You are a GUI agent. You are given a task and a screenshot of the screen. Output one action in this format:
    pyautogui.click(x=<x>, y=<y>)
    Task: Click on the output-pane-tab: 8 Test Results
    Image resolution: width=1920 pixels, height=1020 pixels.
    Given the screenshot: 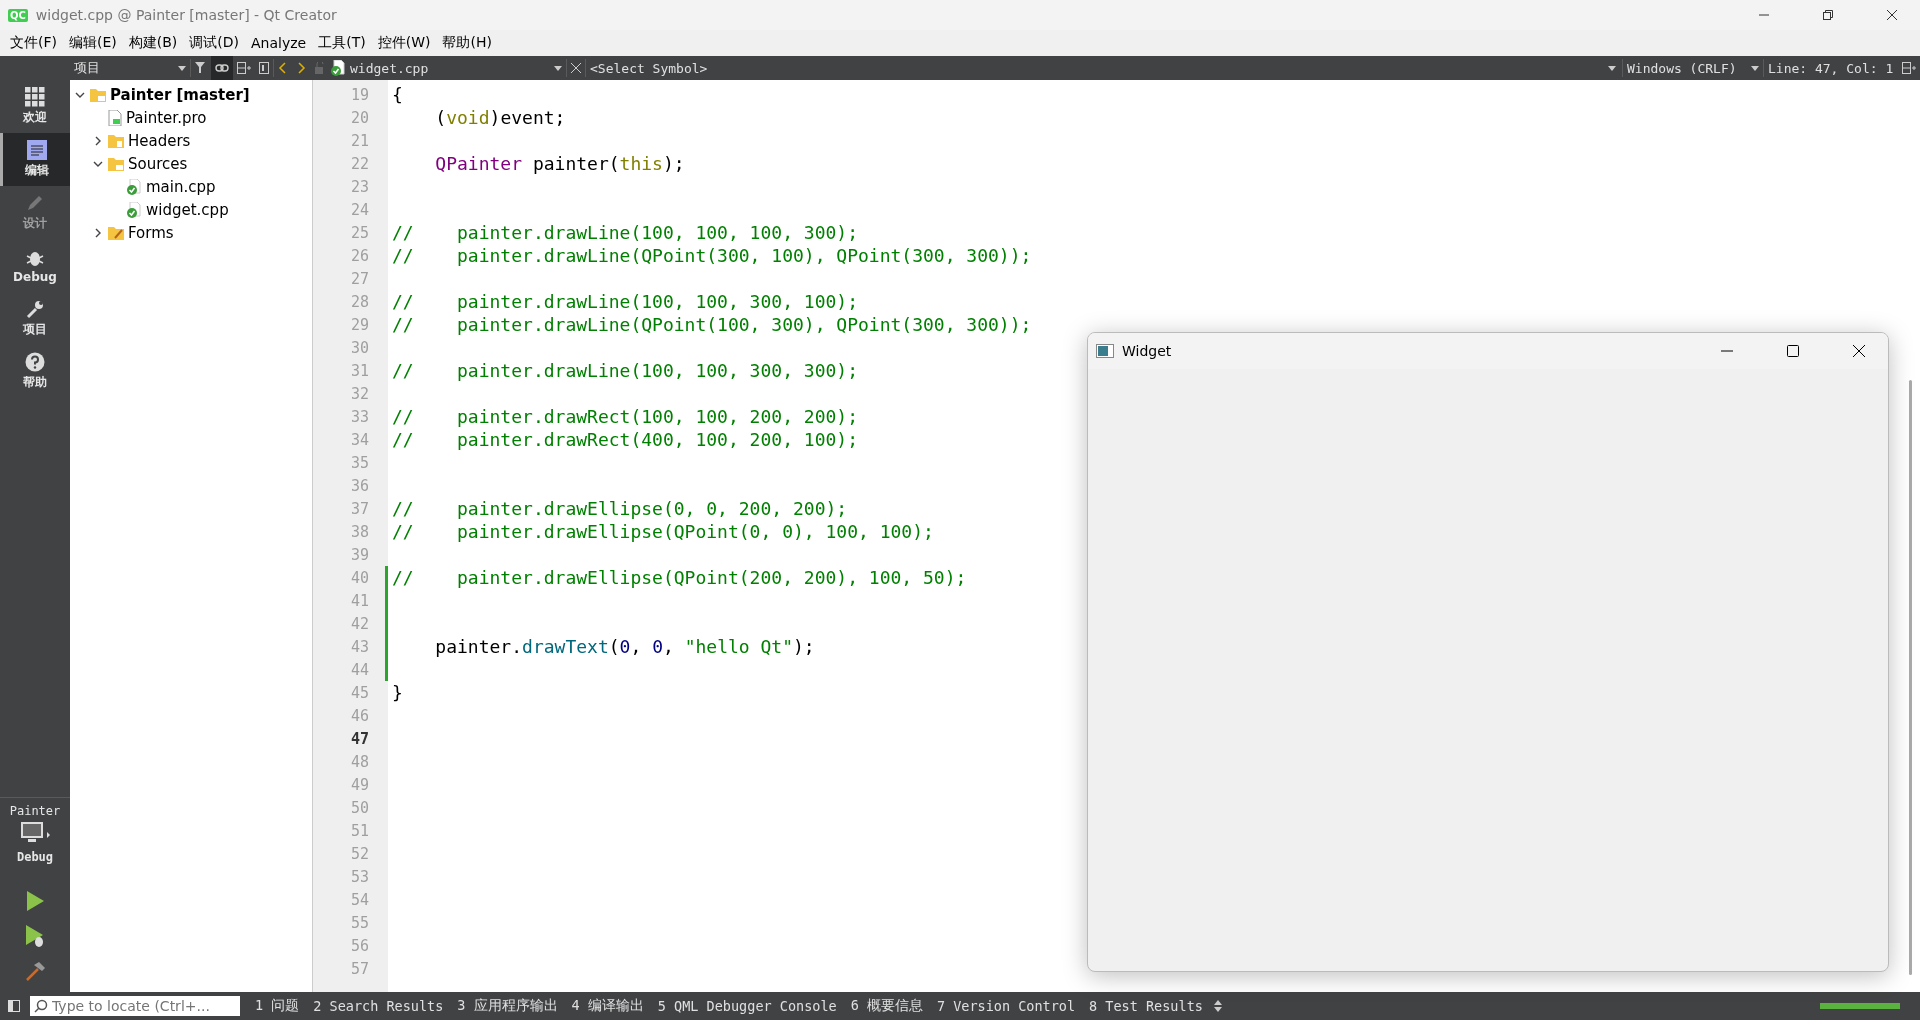 What is the action you would take?
    pyautogui.click(x=1146, y=1006)
    